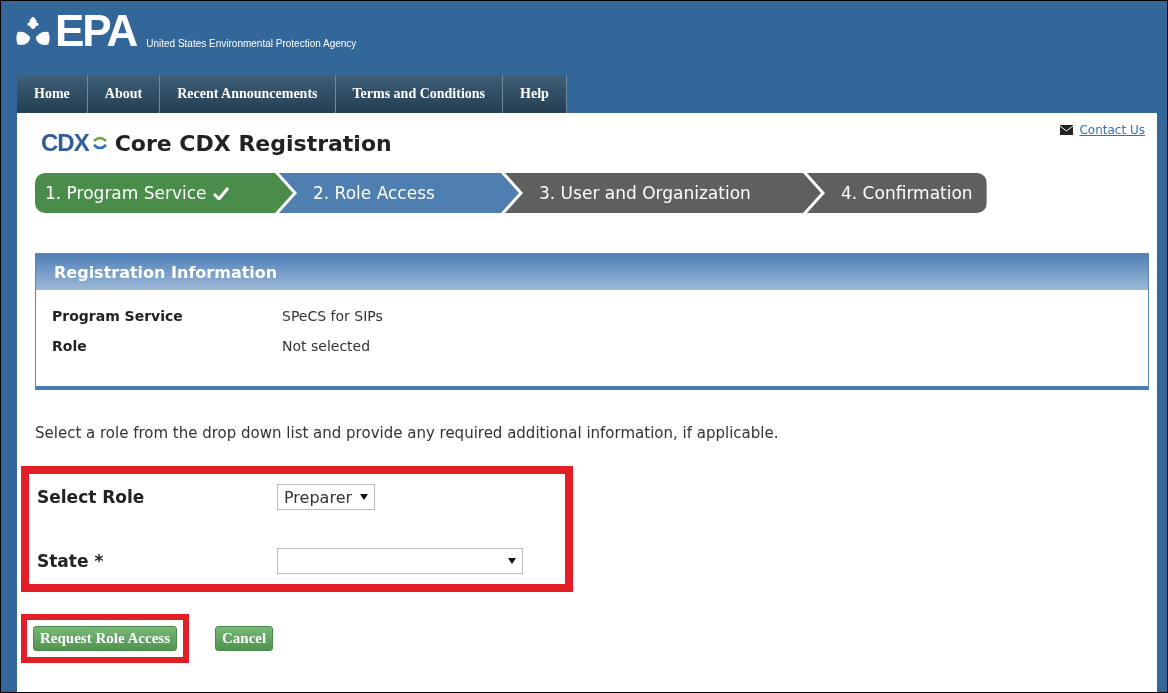 This screenshot has width=1168, height=693. Describe the element at coordinates (91, 497) in the screenshot. I see `field-label: Select Role` at that location.